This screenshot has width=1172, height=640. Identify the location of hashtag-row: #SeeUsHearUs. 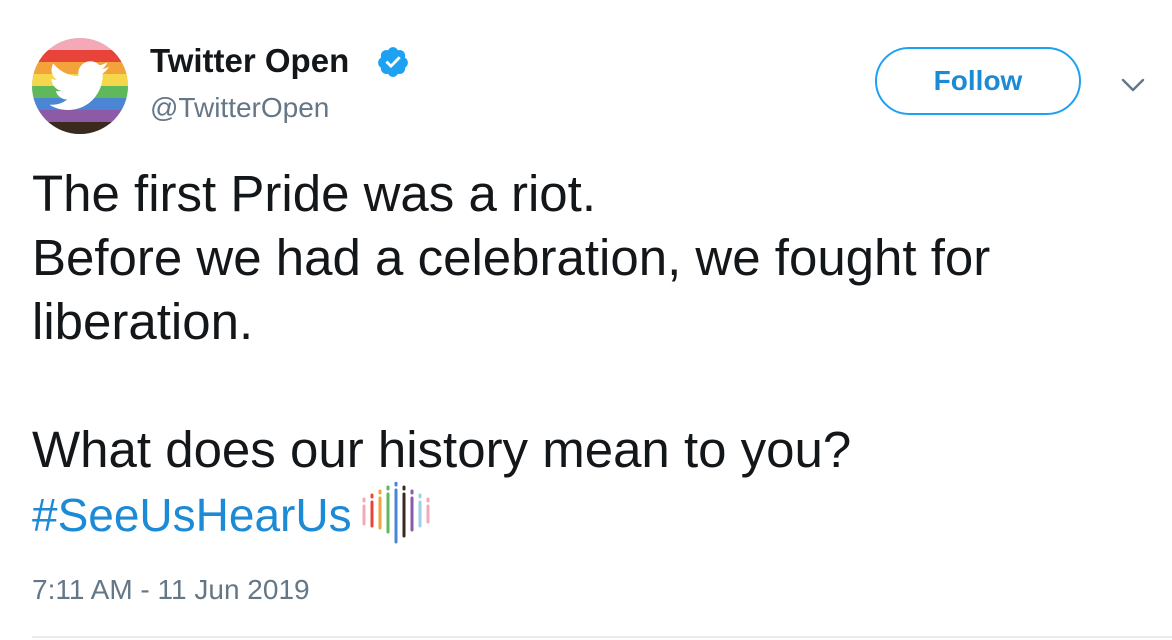
(233, 514).